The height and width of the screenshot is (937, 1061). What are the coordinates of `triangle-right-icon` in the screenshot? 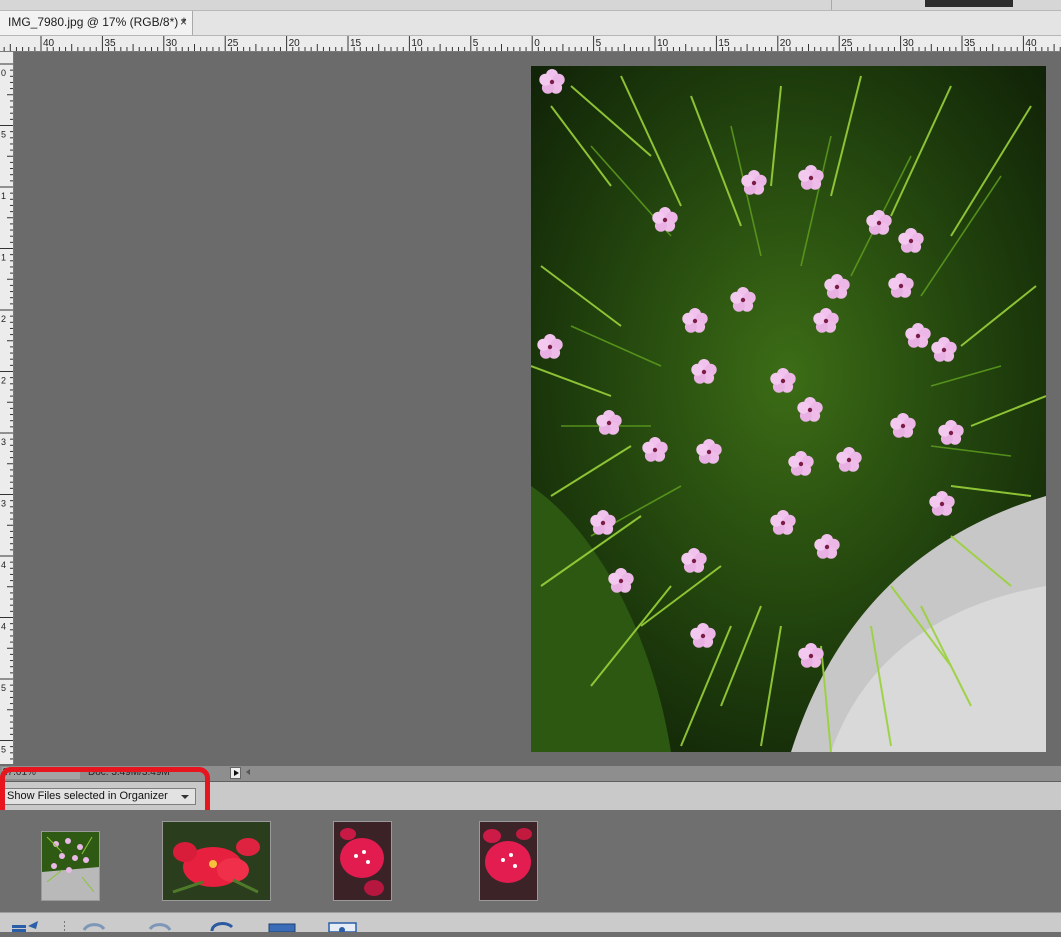 It's located at (235, 773).